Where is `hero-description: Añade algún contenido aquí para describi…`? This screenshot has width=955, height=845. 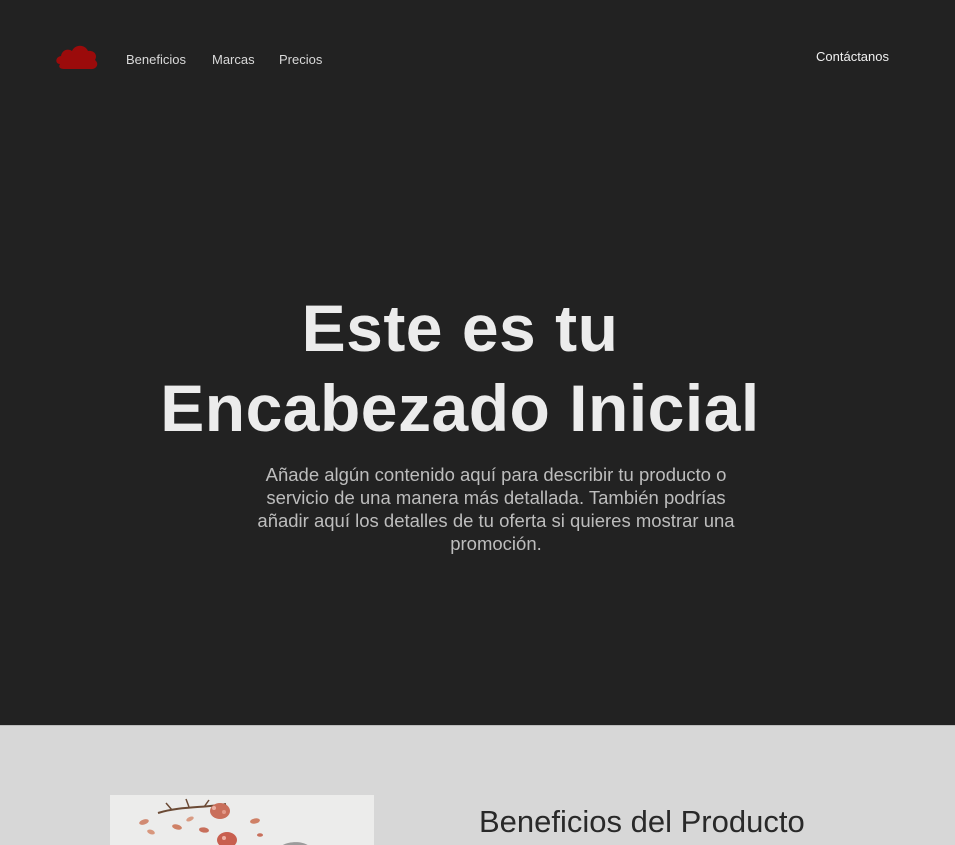 hero-description: Añade algún contenido aquí para describi… is located at coordinates (496, 509).